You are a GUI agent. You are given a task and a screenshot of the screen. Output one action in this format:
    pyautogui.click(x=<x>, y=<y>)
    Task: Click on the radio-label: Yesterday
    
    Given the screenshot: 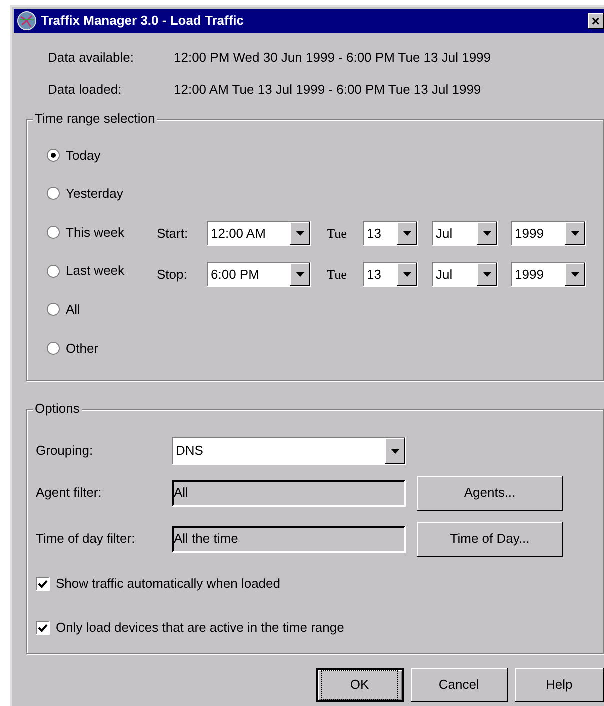 What is the action you would take?
    pyautogui.click(x=95, y=194)
    